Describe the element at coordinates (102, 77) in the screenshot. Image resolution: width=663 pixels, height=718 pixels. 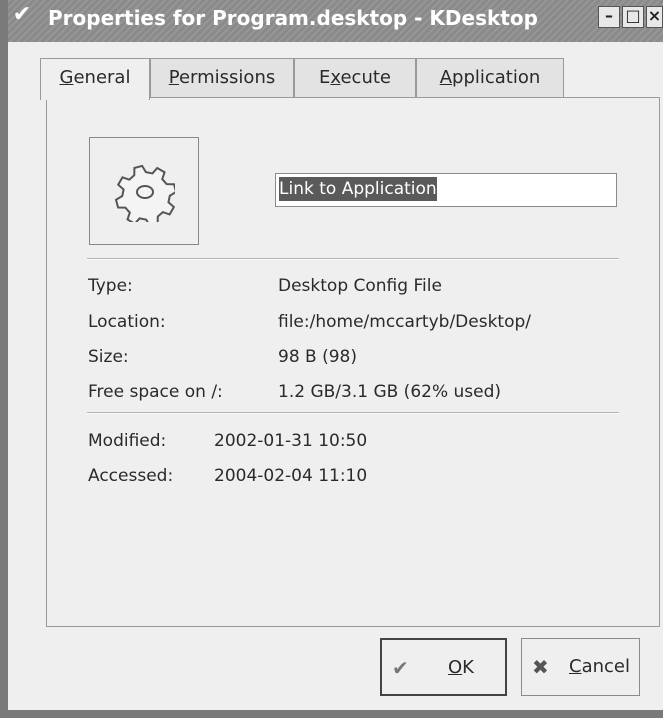
I see `tab-general-label: eneral` at that location.